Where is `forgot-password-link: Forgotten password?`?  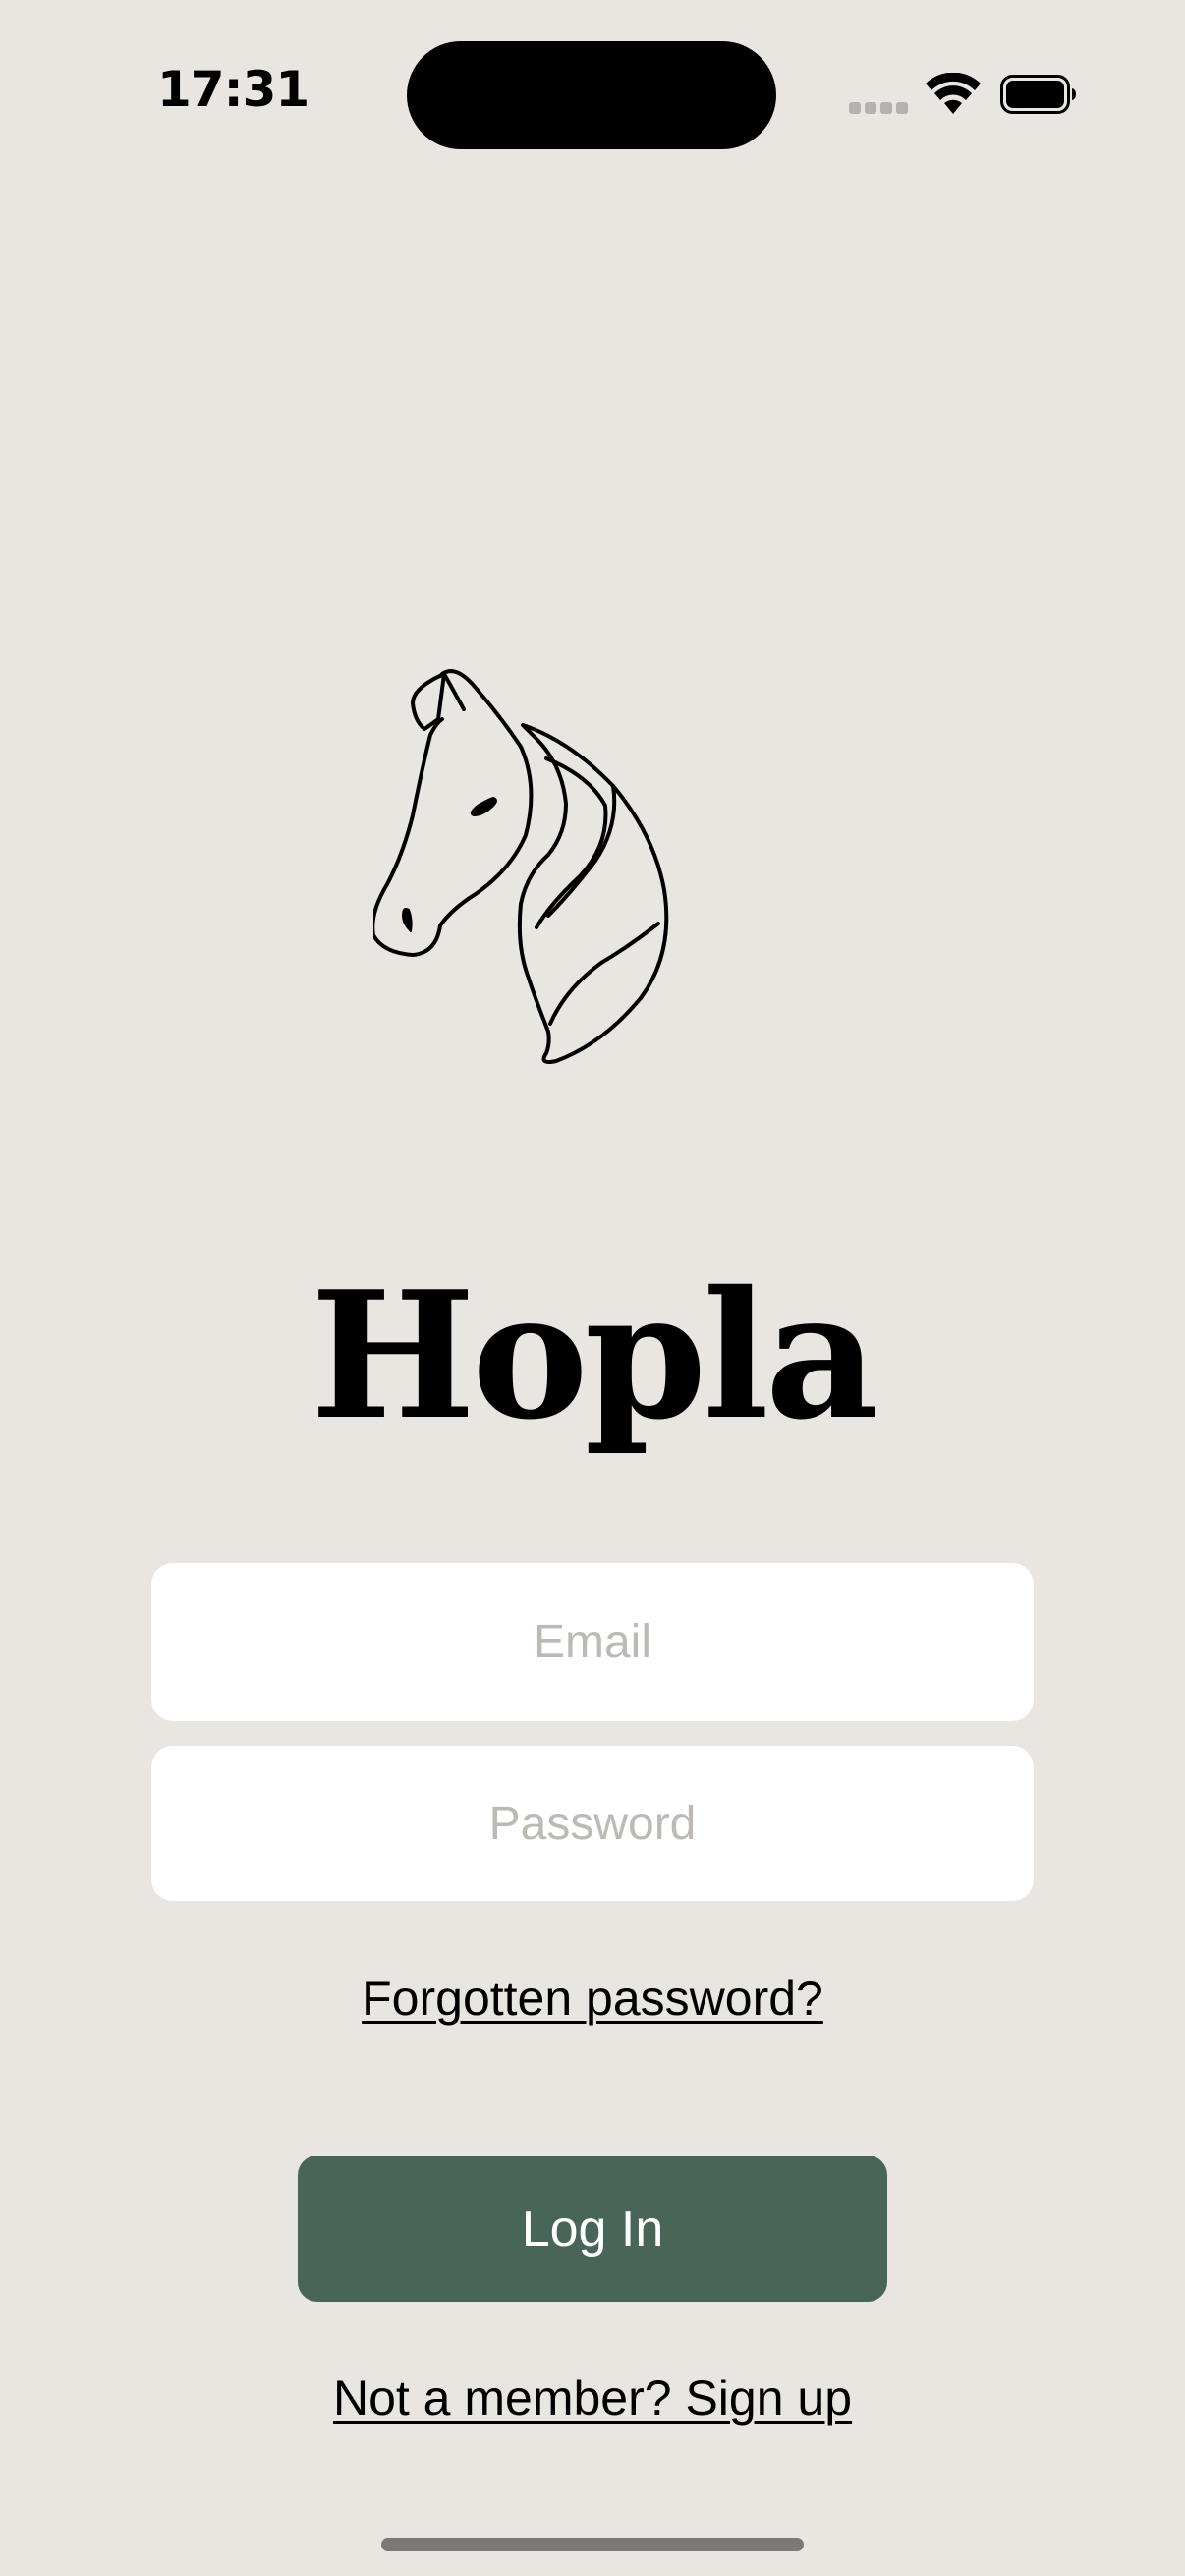 forgot-password-link: Forgotten password? is located at coordinates (592, 1998).